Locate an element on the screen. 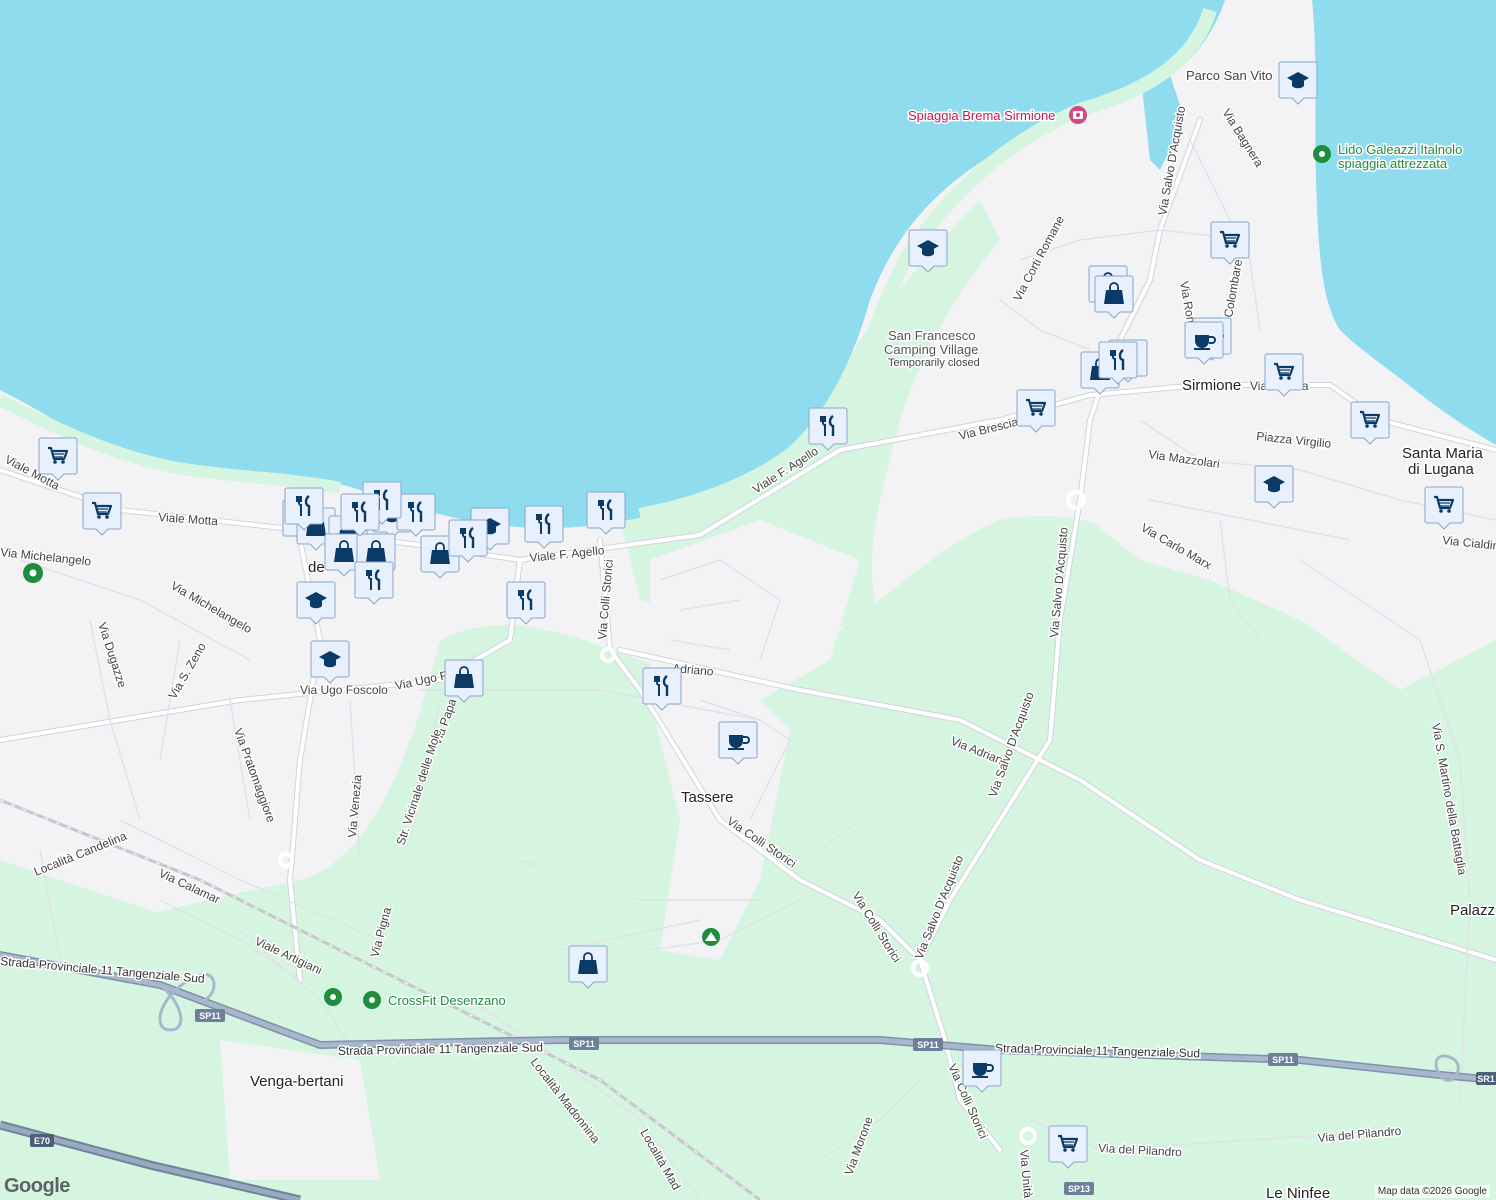  poi-spiaggia-brema-label: Spiaggia Brema Sirmione is located at coordinates (981, 115).